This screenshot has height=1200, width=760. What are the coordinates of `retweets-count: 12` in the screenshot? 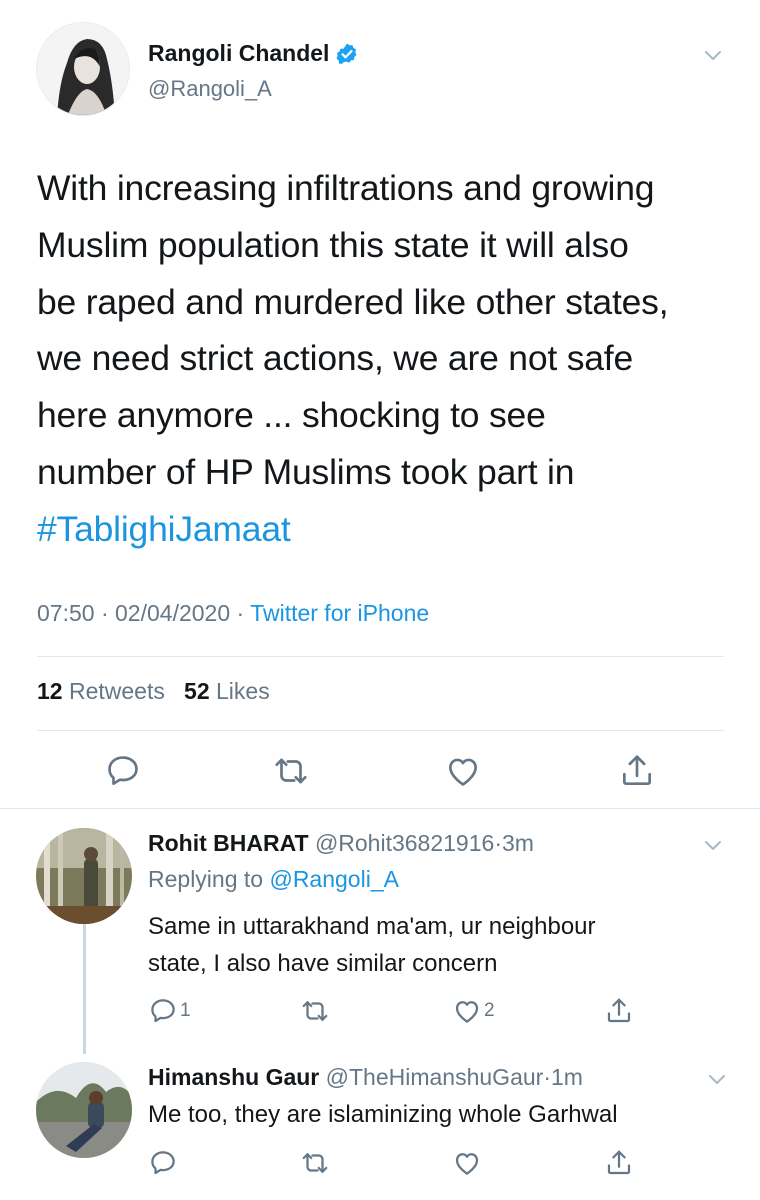 It's located at (50, 691).